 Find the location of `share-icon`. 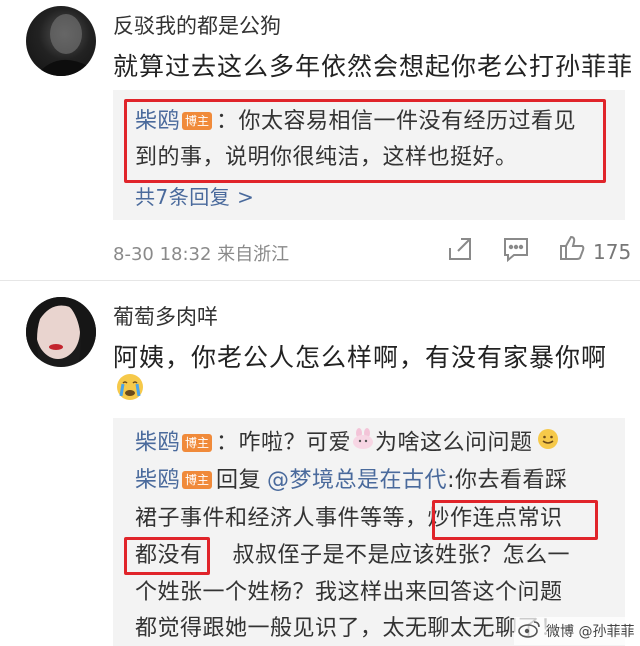

share-icon is located at coordinates (460, 251).